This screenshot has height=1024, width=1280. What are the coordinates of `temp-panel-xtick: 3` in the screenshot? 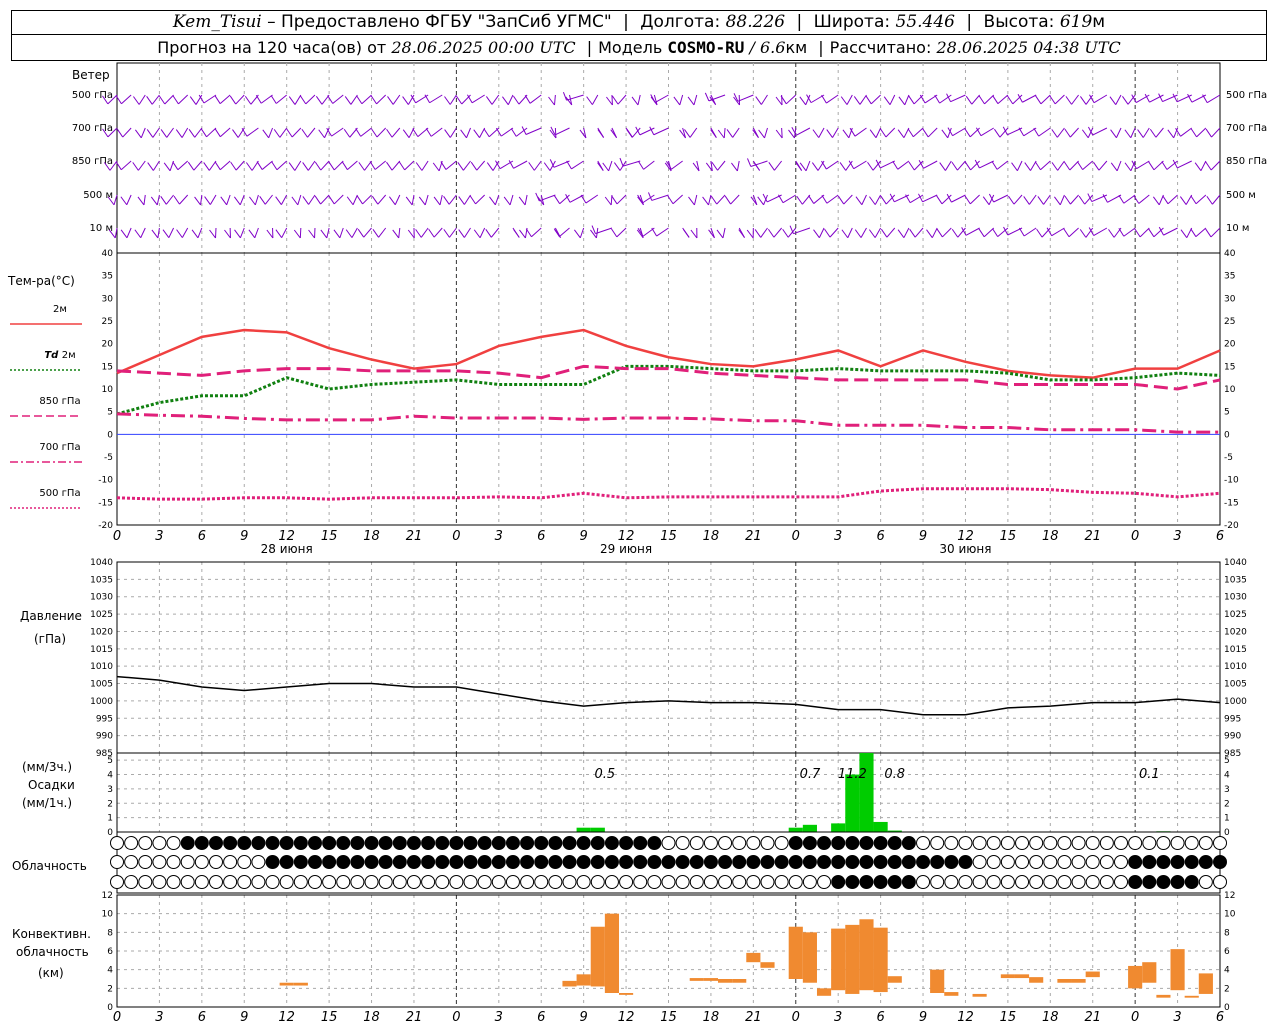 It's located at (499, 536).